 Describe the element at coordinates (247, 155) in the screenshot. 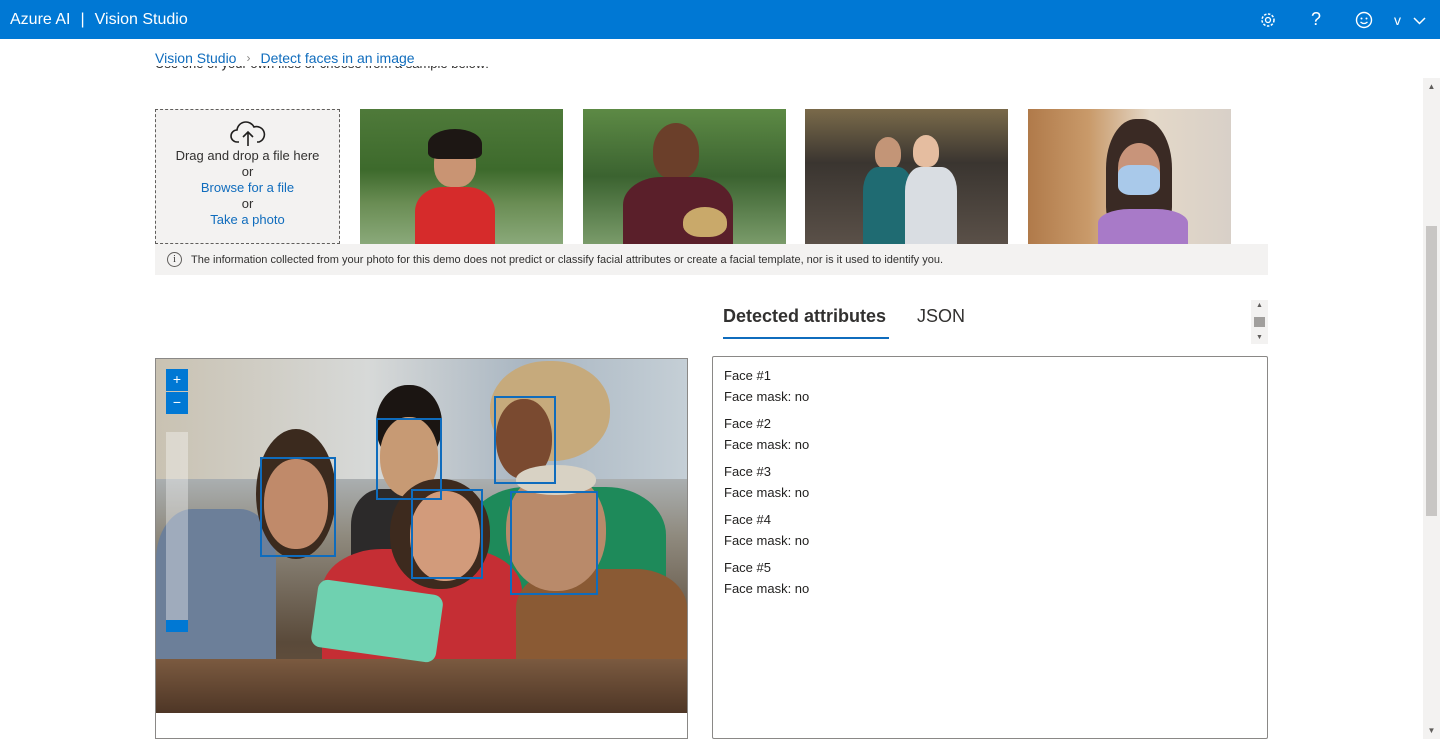

I see `drag-drop-text: Drag and drop a file here` at that location.